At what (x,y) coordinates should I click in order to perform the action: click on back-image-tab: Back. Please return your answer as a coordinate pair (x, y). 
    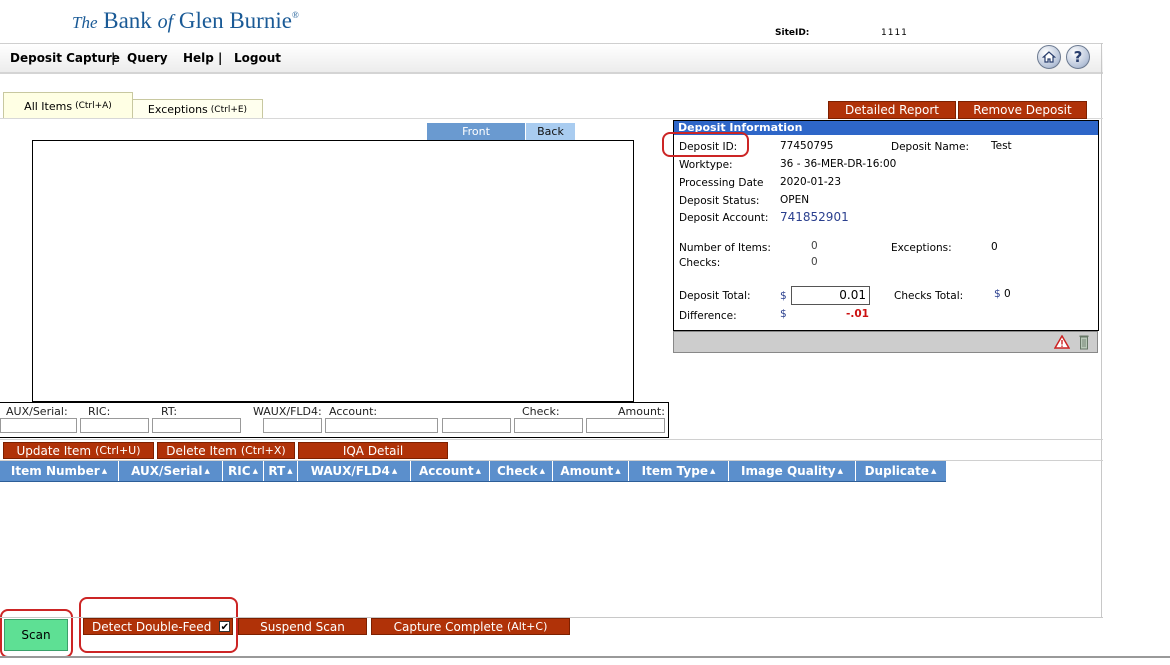
    Looking at the image, I should click on (550, 131).